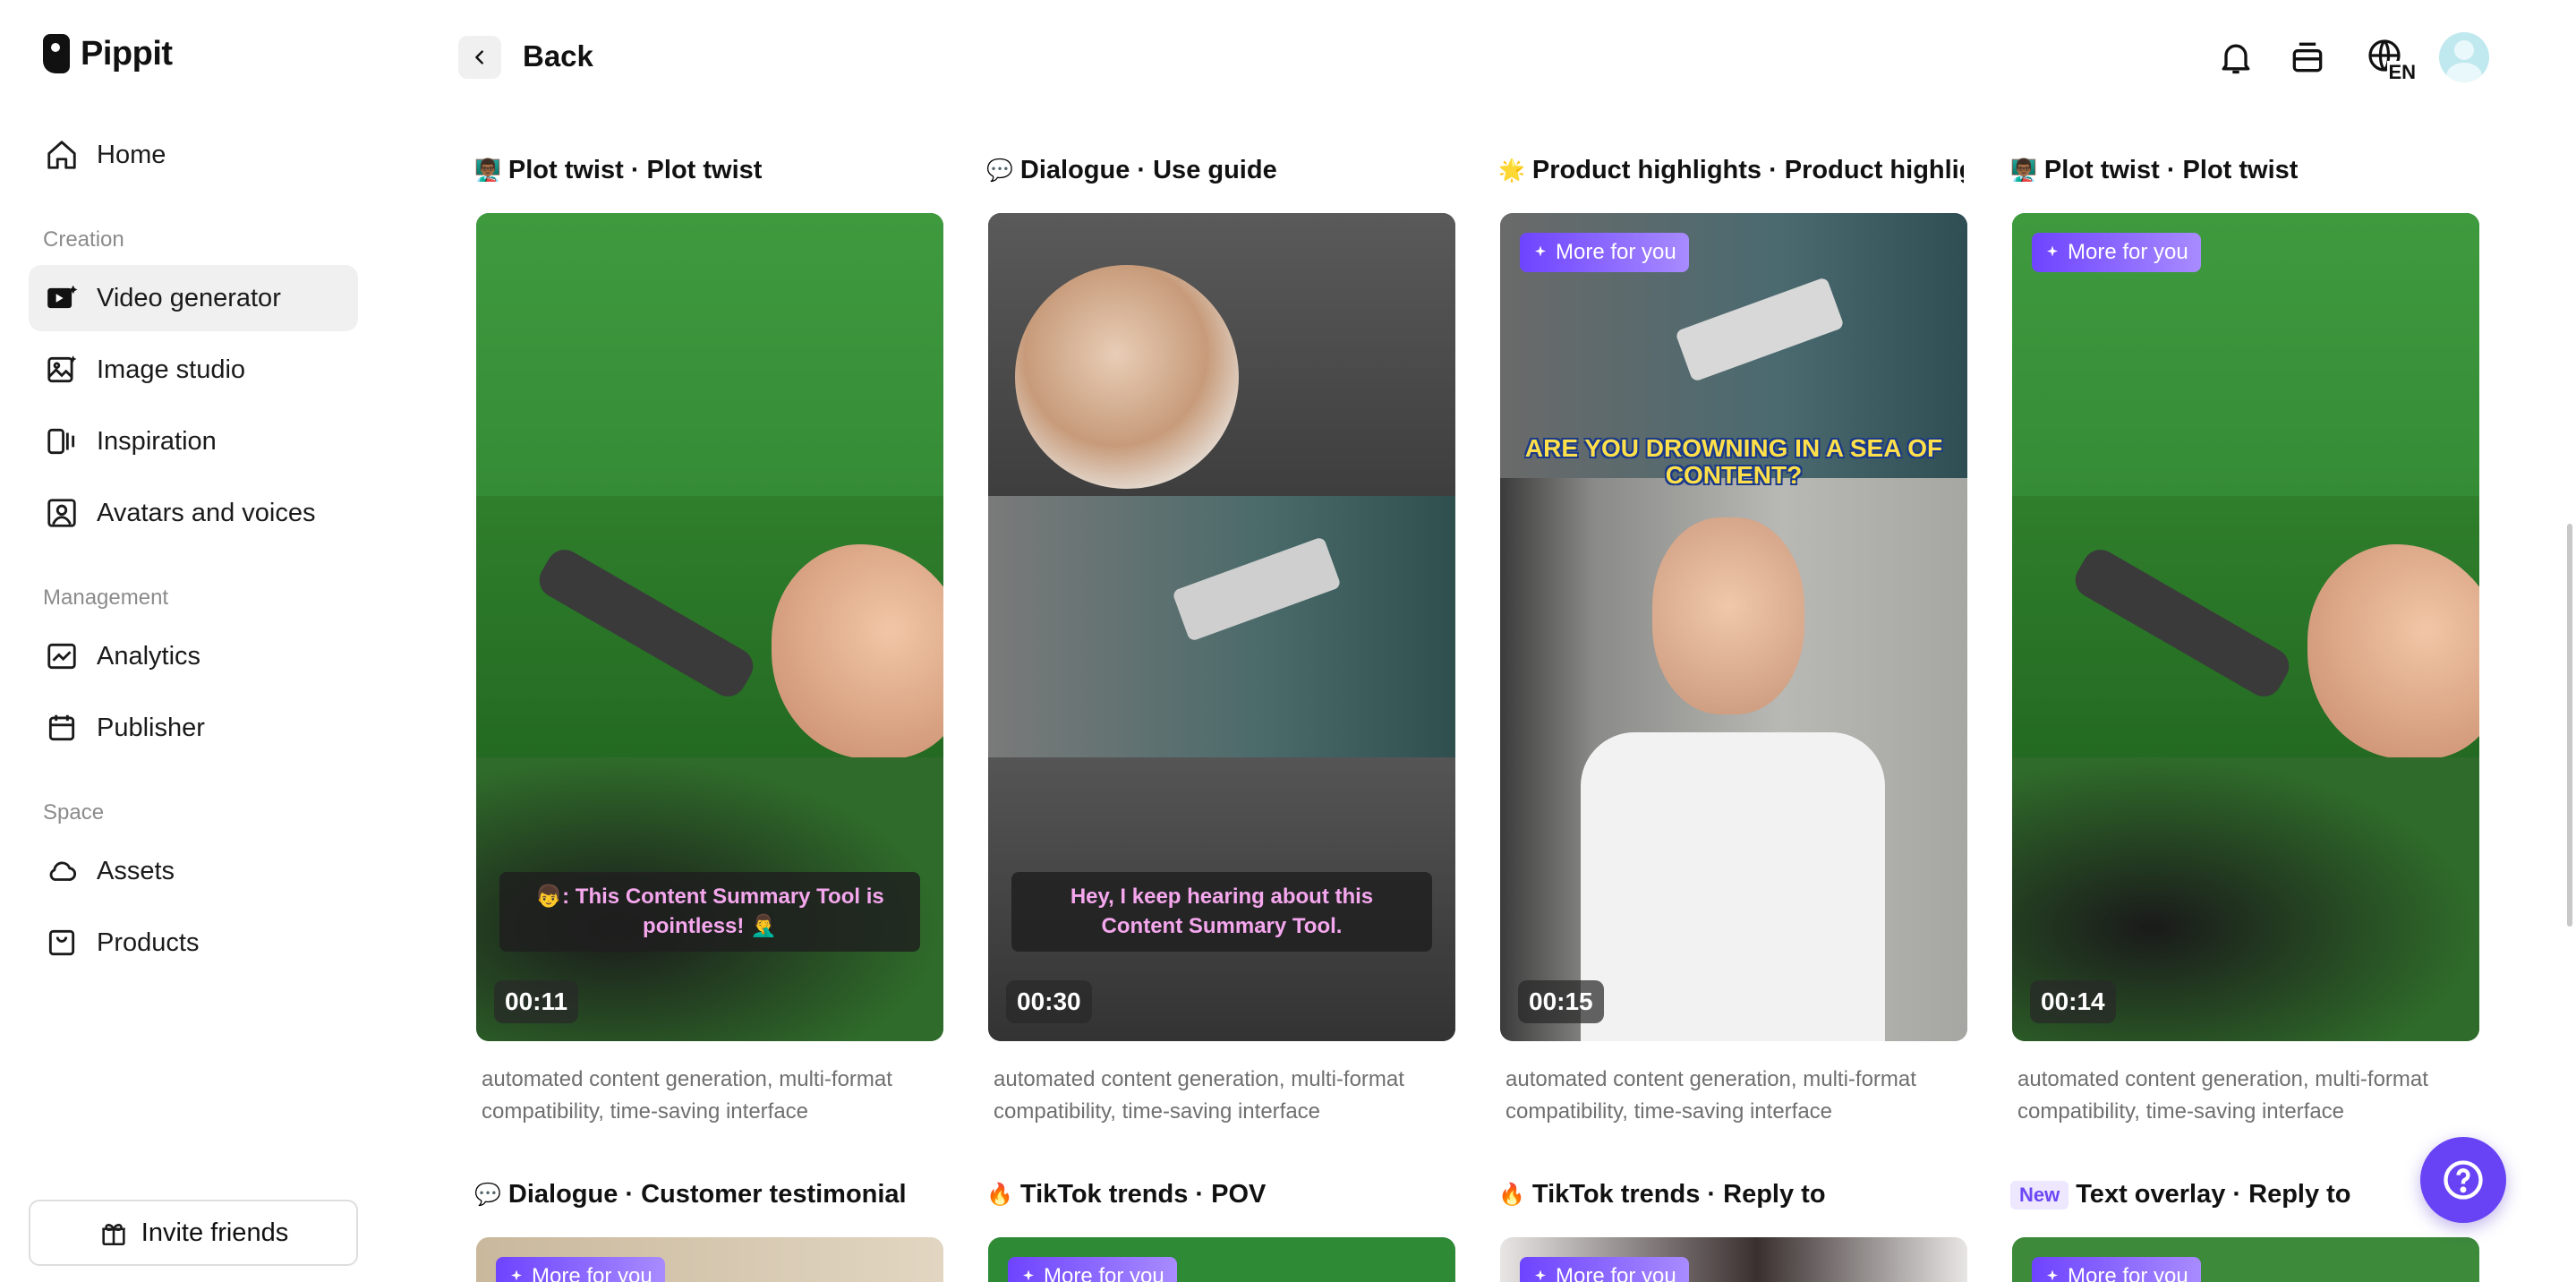 The height and width of the screenshot is (1282, 2576). Describe the element at coordinates (61, 513) in the screenshot. I see `avatar-icon` at that location.